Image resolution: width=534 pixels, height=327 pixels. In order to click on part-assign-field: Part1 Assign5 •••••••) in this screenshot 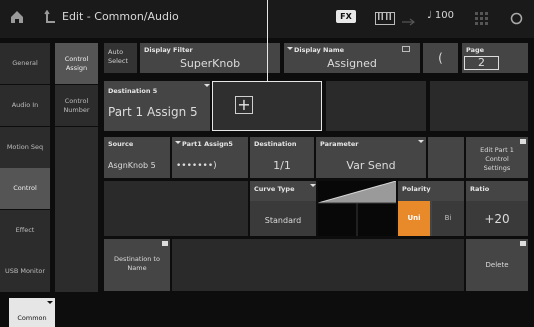, I will do `click(210, 157)`.